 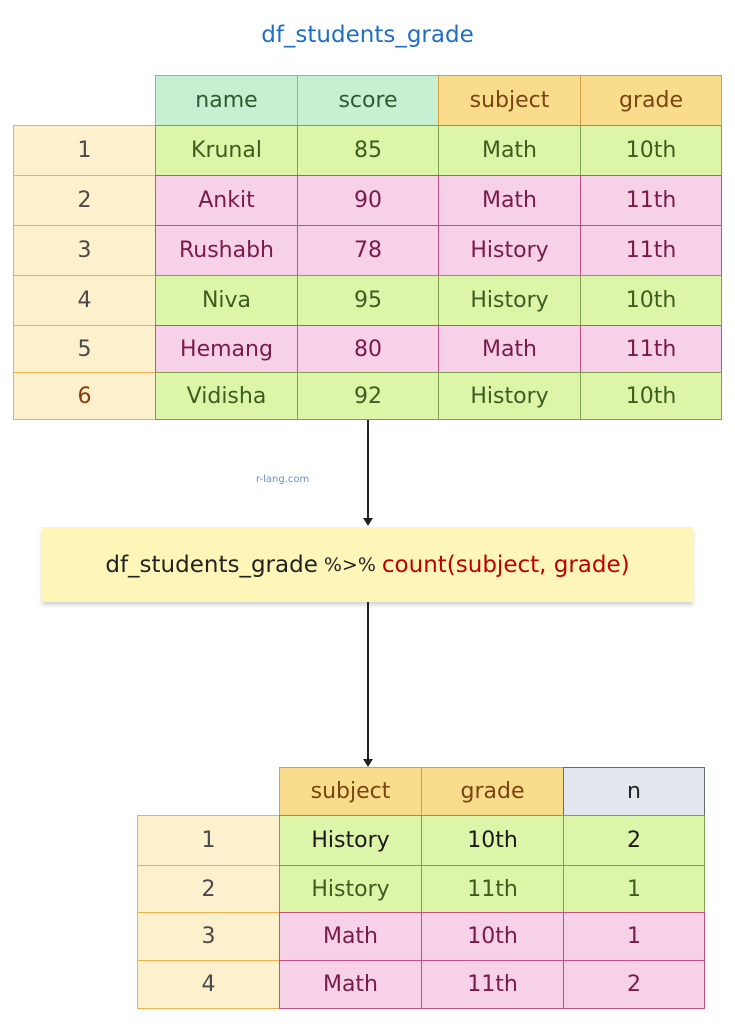 I want to click on code-function-call: count(subject, grade), so click(x=505, y=564).